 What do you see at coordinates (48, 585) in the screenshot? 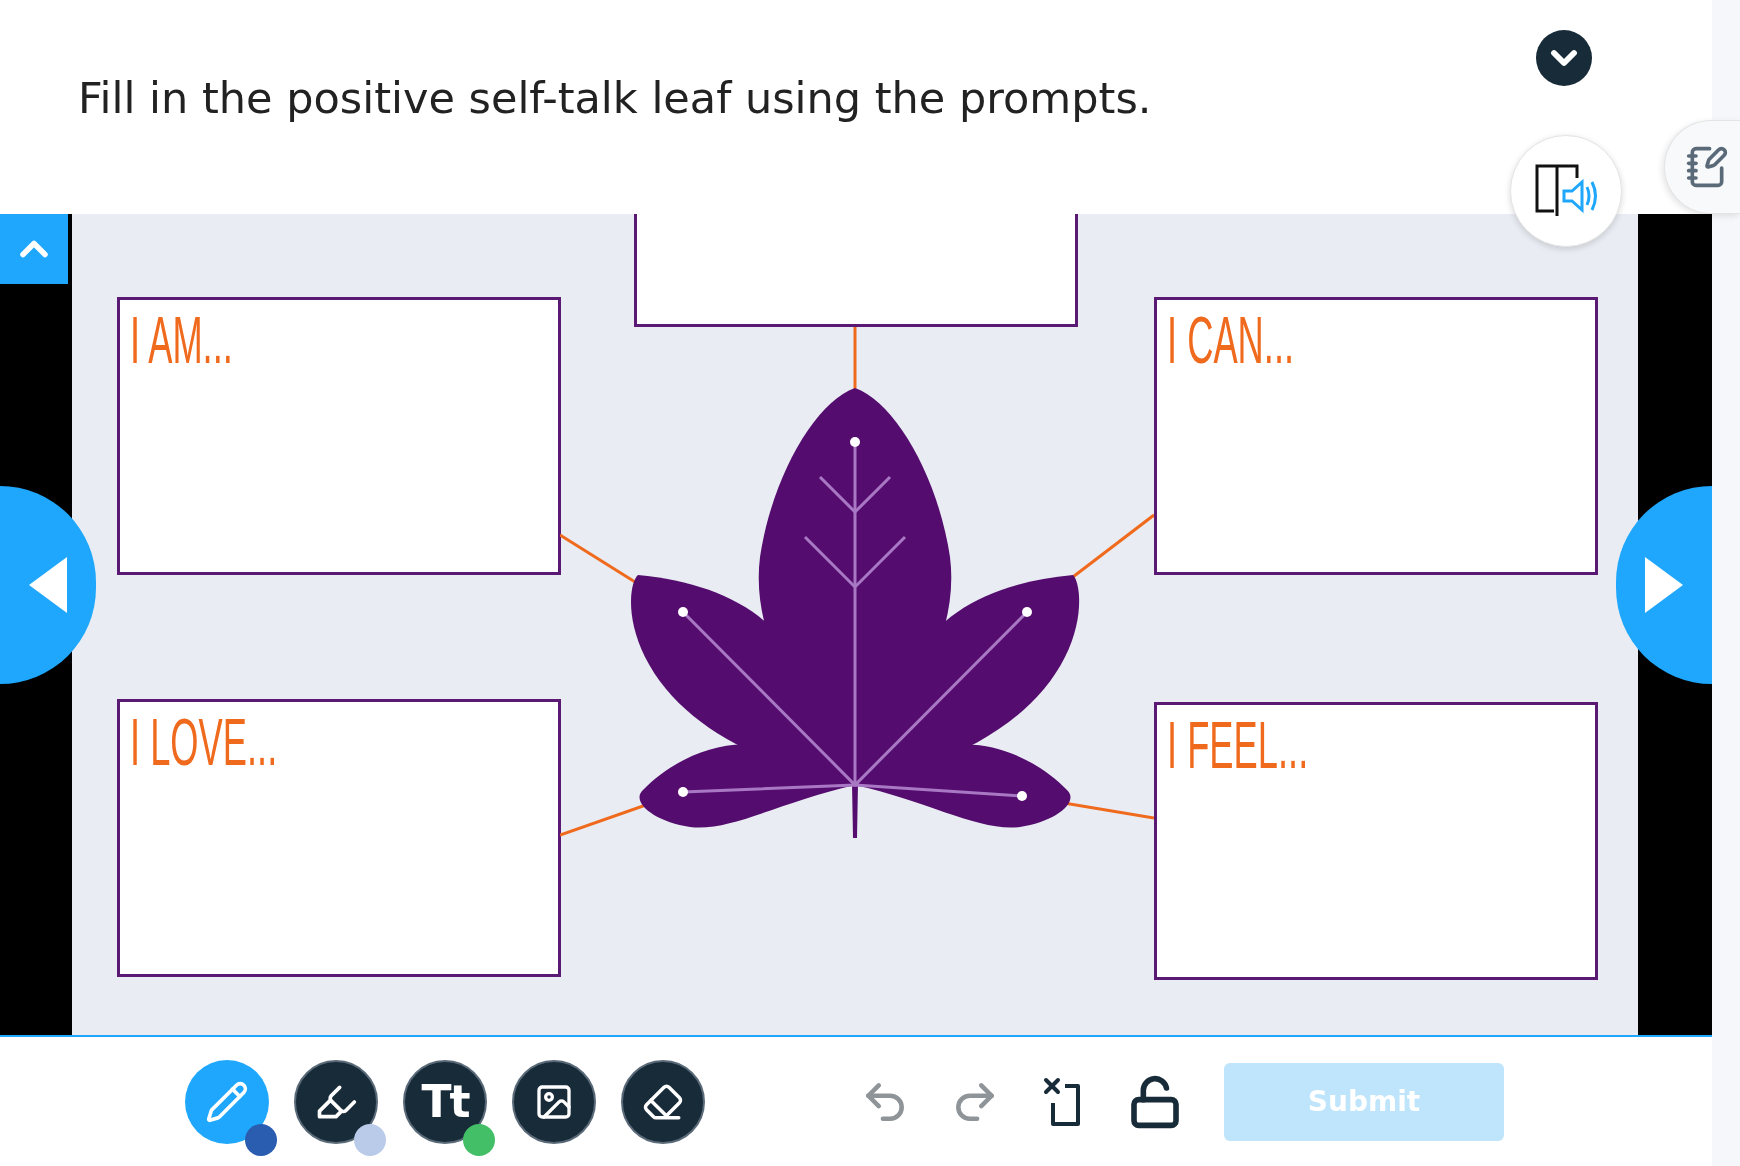
I see `left-triangle-icon` at bounding box center [48, 585].